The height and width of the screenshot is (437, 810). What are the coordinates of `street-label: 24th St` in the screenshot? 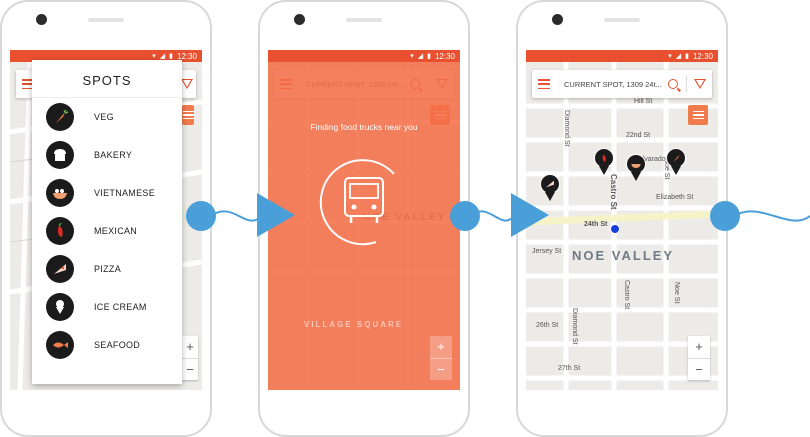 It's located at (596, 224).